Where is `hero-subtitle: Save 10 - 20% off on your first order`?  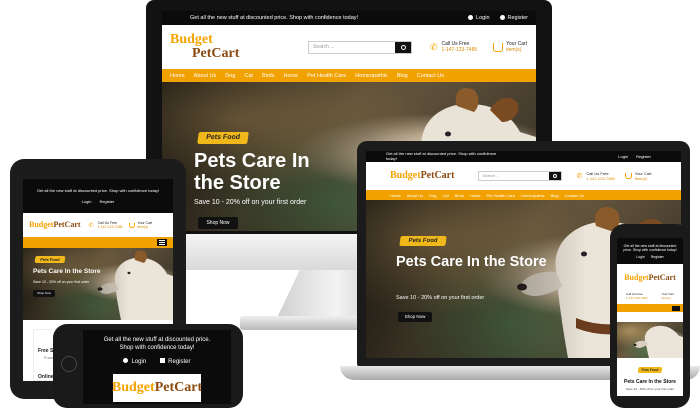
hero-subtitle: Save 10 - 20% off on your first order is located at coordinates (250, 202).